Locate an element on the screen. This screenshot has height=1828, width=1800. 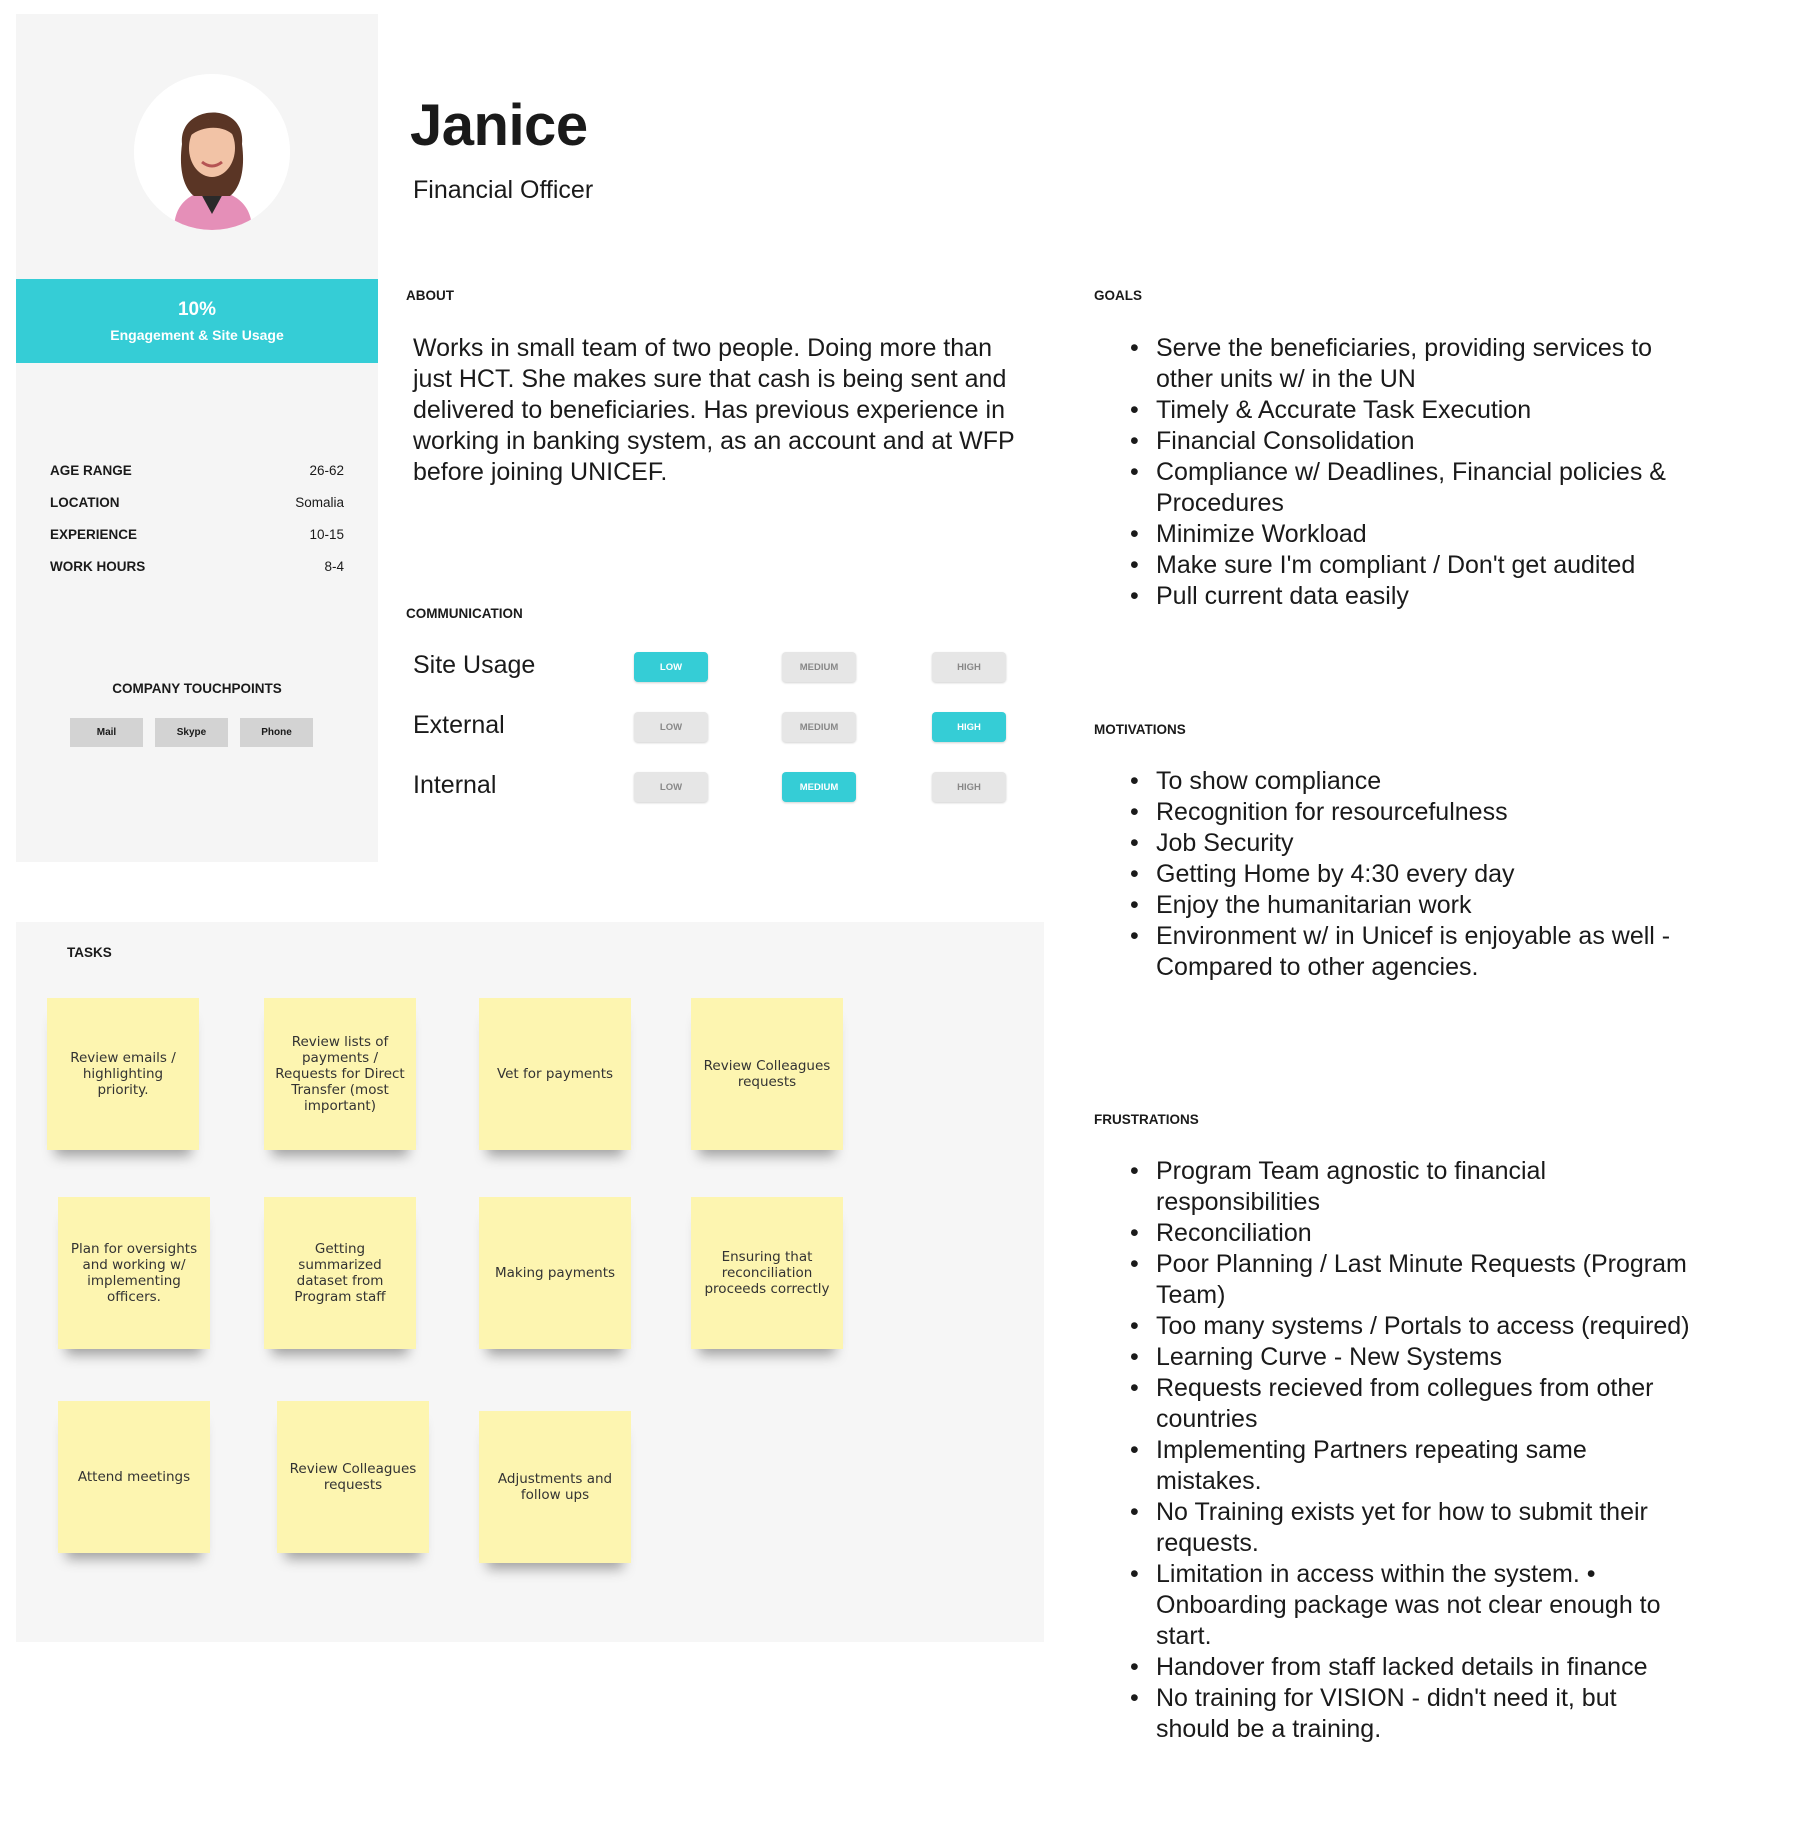
stat-label: WORK HOURS is located at coordinates (98, 566).